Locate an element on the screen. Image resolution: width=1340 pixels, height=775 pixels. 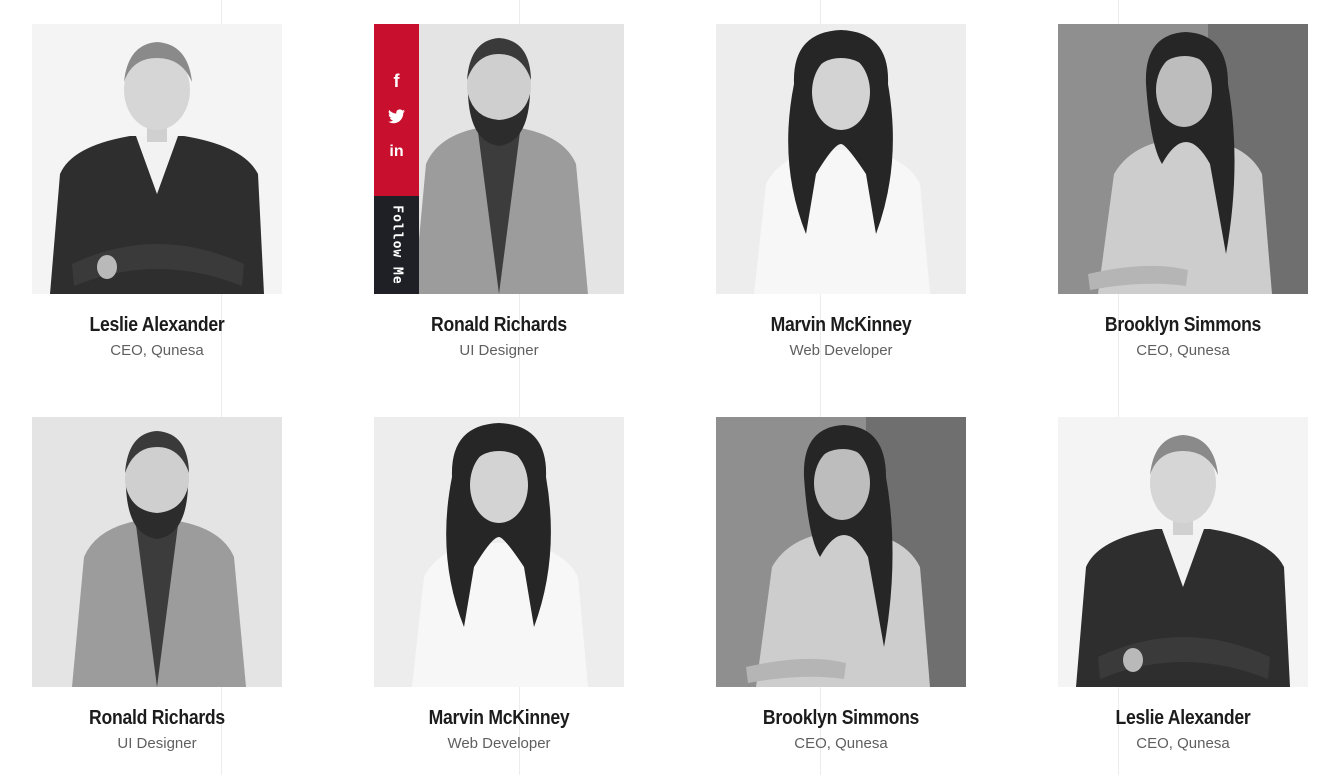
facebook-icon: f is located at coordinates (396, 81).